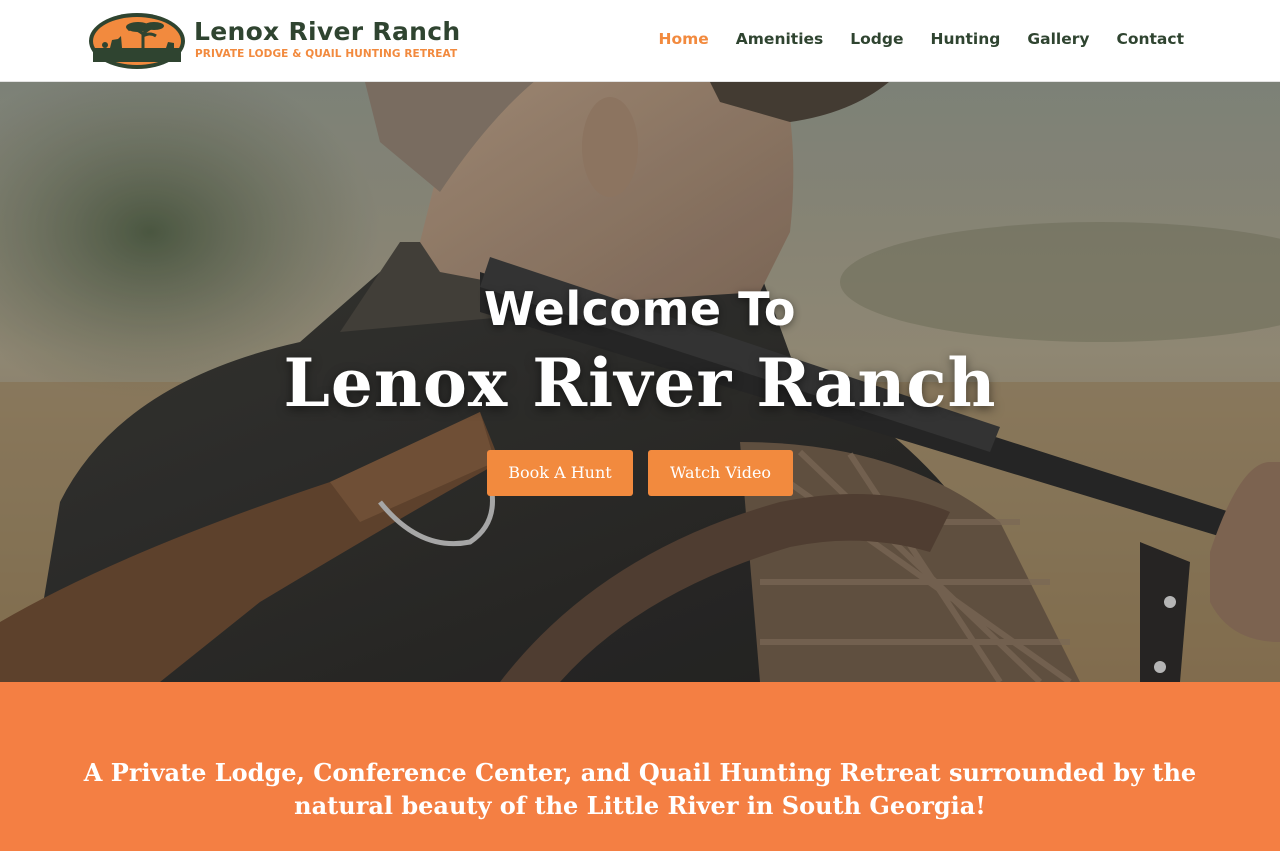 Image resolution: width=1280 pixels, height=851 pixels. What do you see at coordinates (683, 39) in the screenshot?
I see `nav-item-home: Home` at bounding box center [683, 39].